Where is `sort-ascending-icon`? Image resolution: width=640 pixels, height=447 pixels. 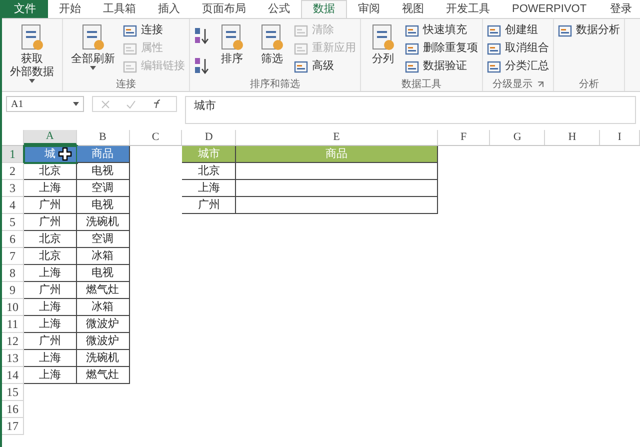
sort-ascending-icon is located at coordinates (202, 36).